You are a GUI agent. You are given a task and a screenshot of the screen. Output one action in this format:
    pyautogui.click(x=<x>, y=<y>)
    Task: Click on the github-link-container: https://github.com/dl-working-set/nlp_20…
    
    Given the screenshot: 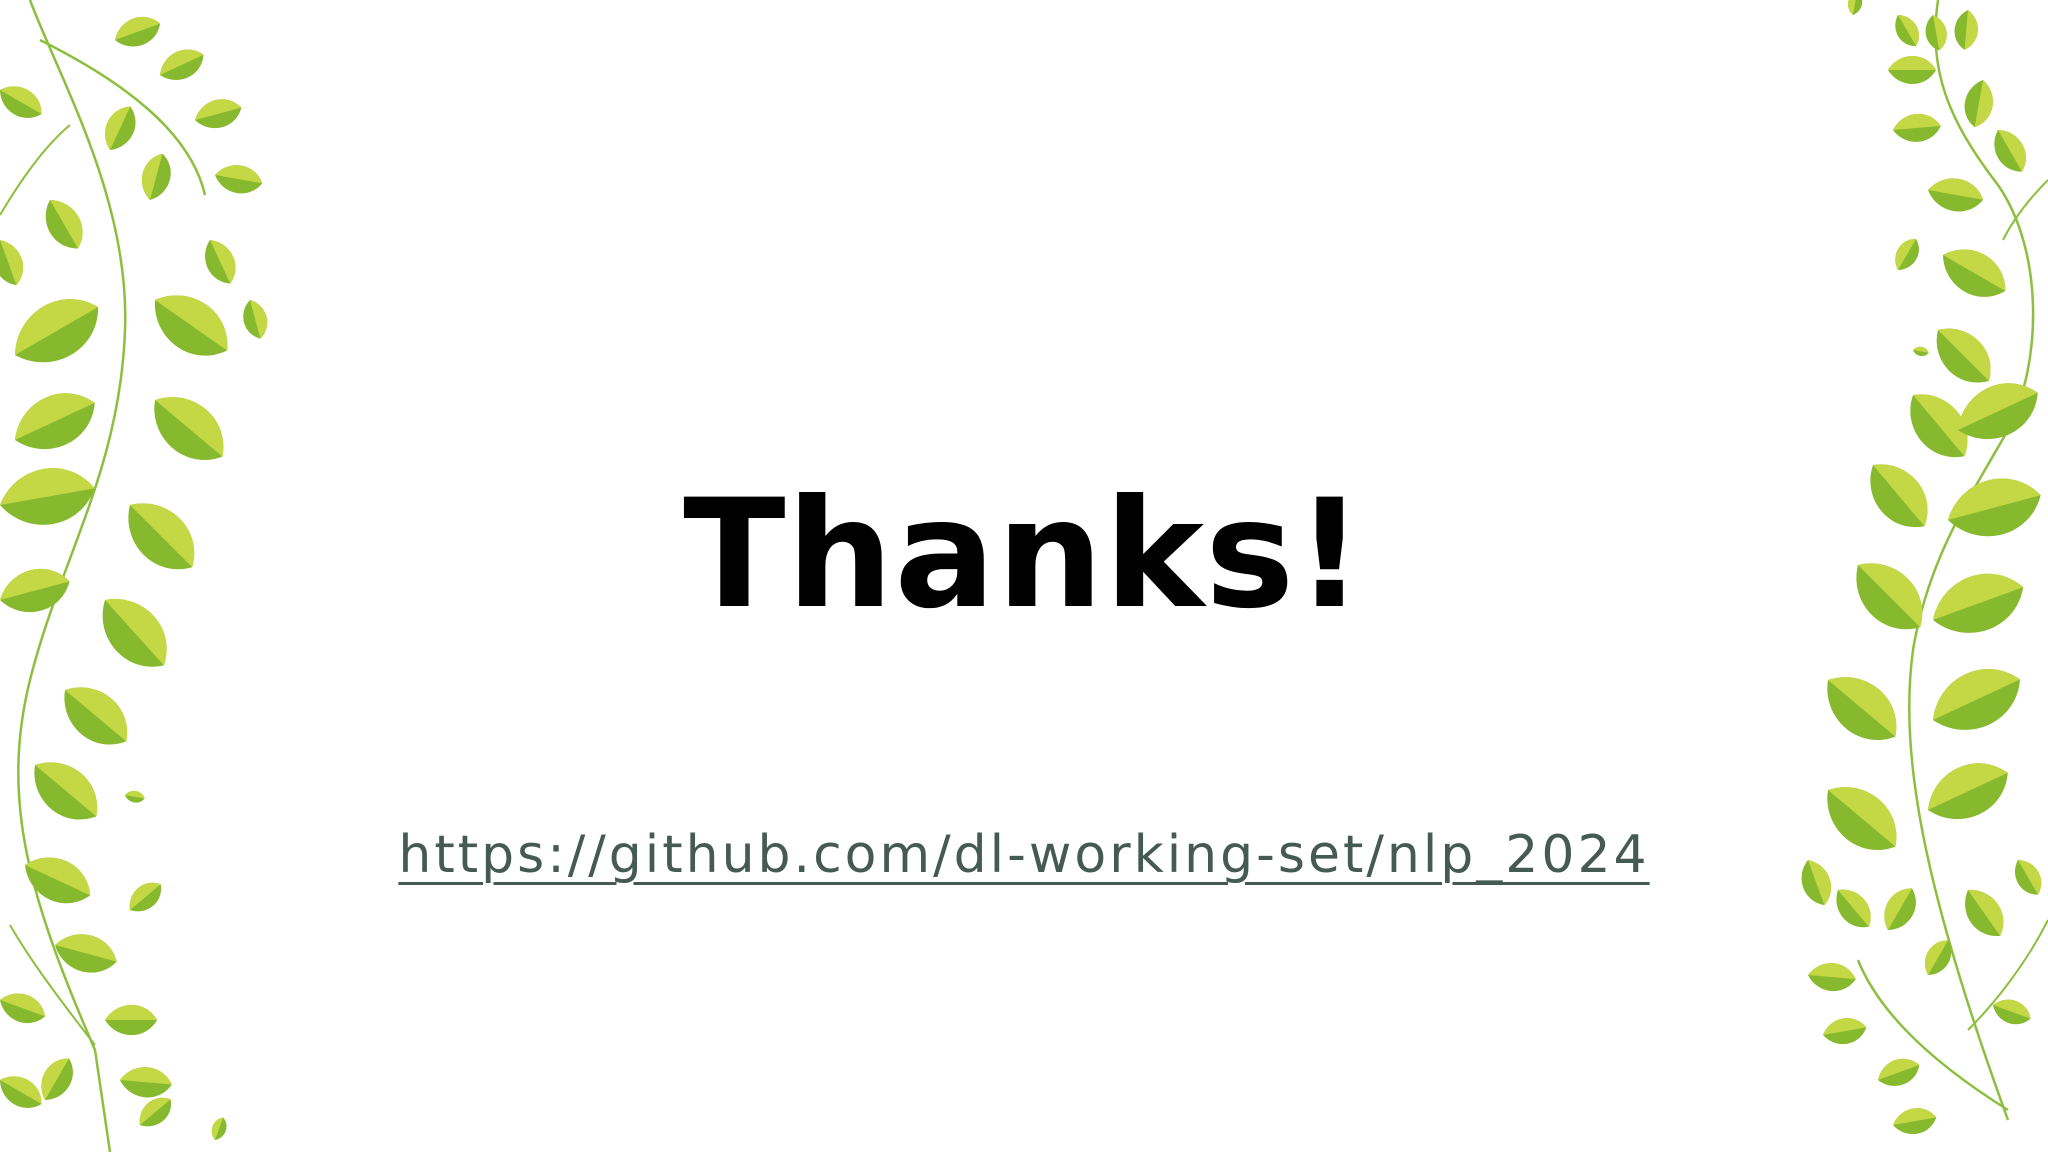 What is the action you would take?
    pyautogui.click(x=1024, y=855)
    